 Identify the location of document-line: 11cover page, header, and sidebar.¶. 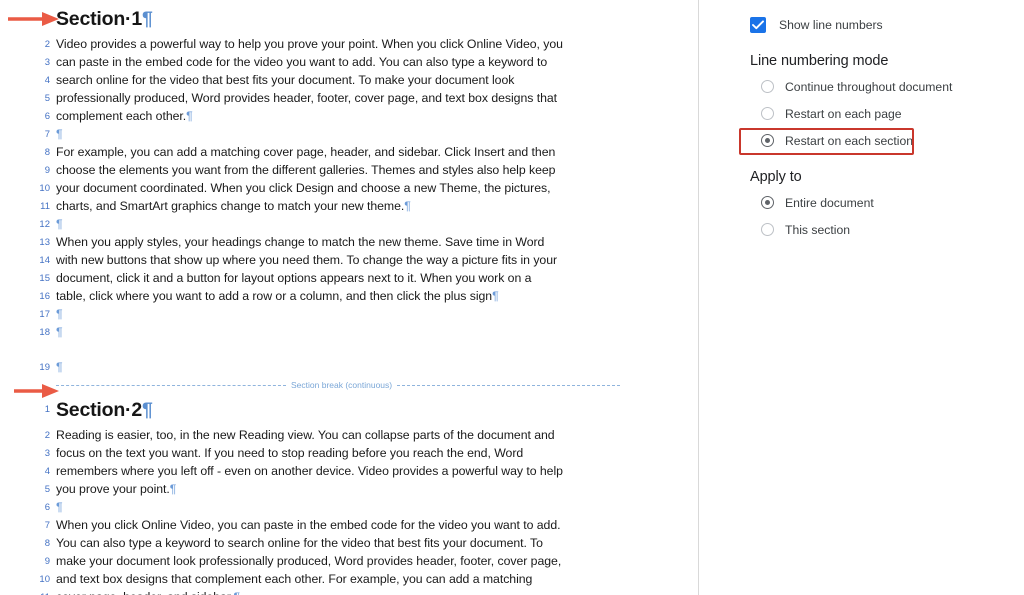
(349, 592).